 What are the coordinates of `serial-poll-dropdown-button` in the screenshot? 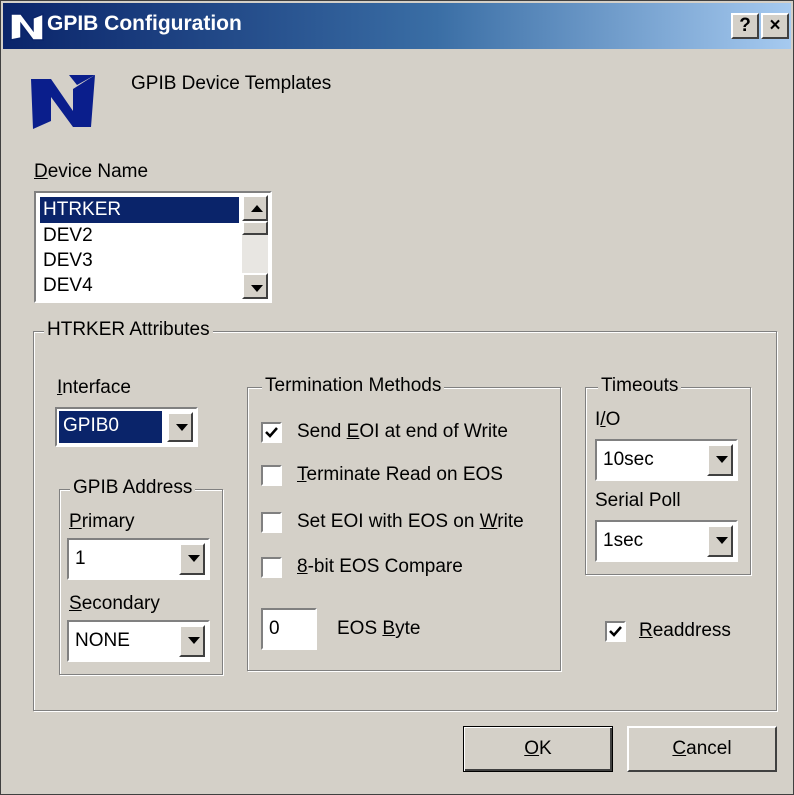 It's located at (720, 541).